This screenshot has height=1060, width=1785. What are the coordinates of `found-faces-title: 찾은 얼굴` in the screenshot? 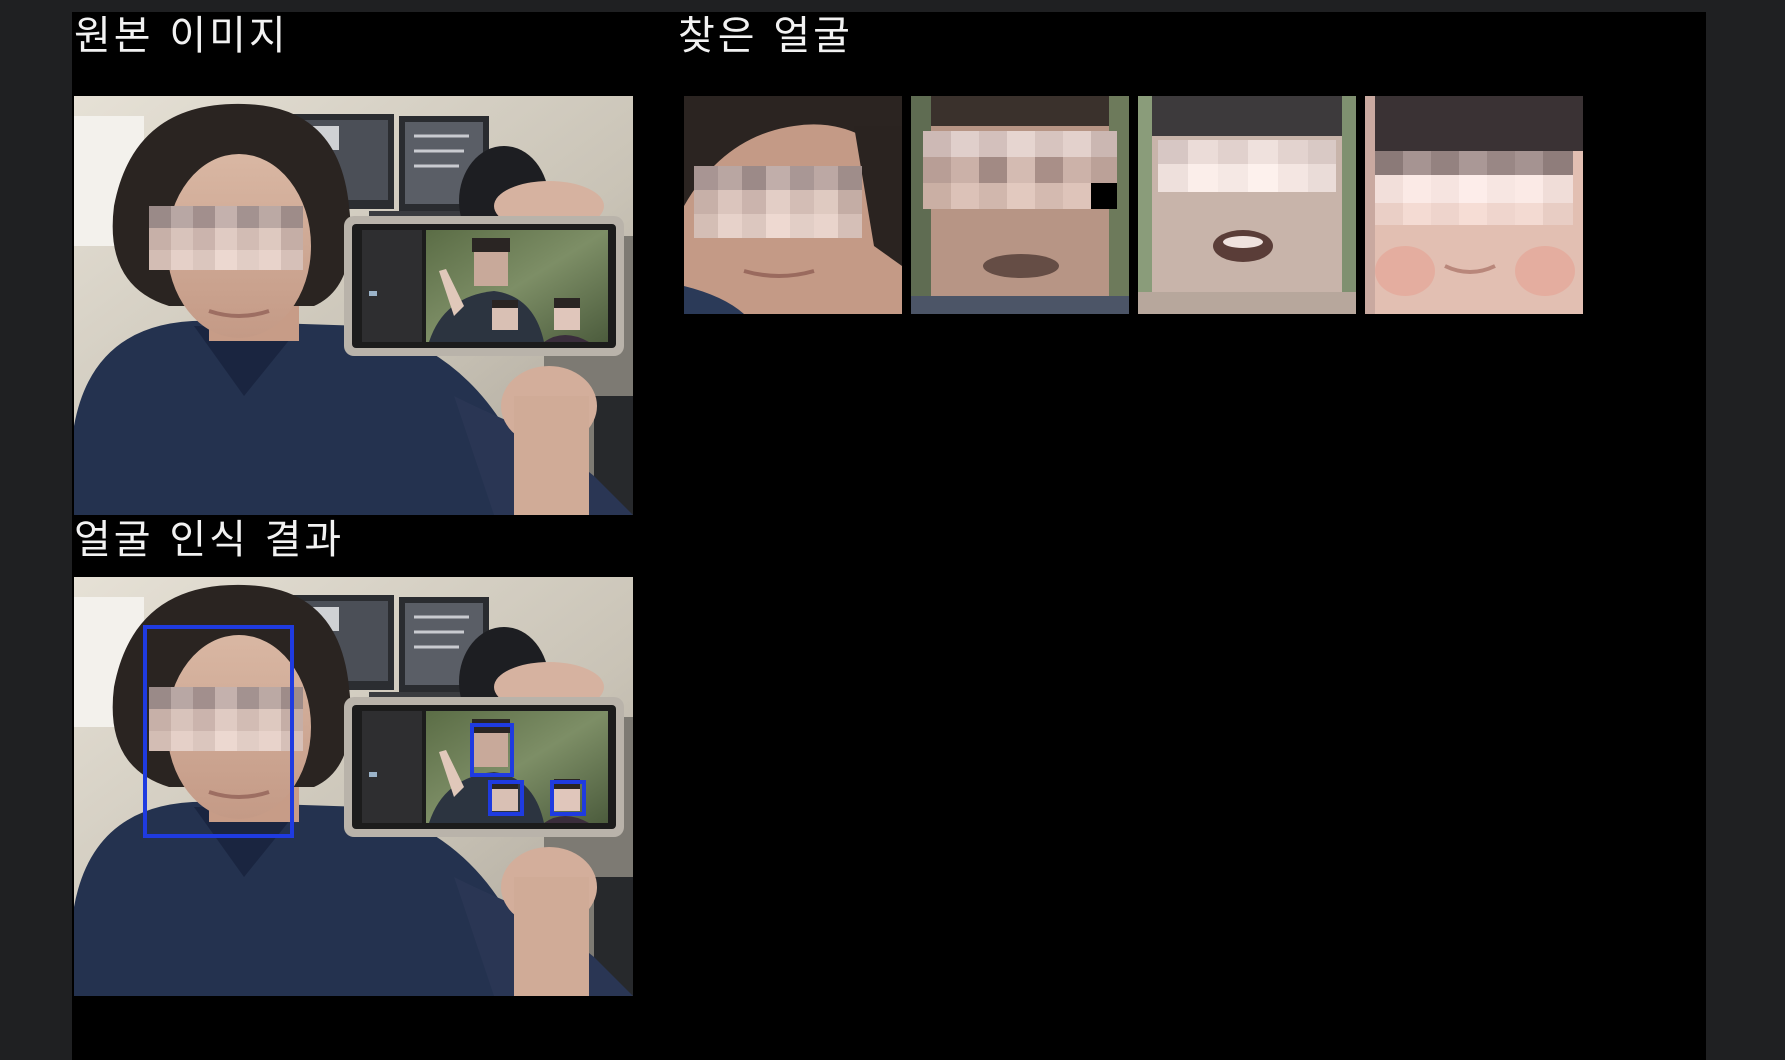 It's located at (765, 36).